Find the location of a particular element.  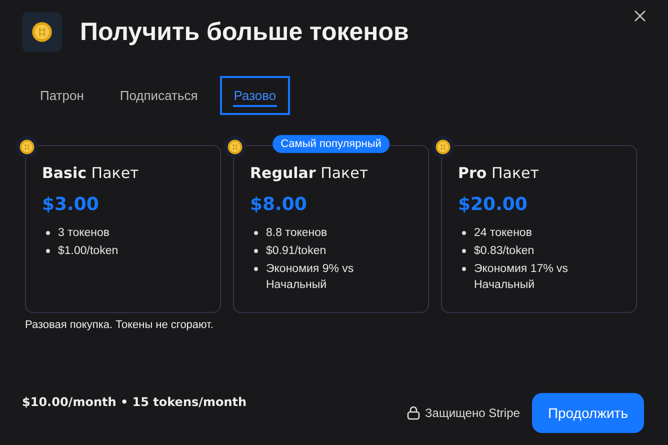

package-title: Basic Пакет is located at coordinates (91, 173).